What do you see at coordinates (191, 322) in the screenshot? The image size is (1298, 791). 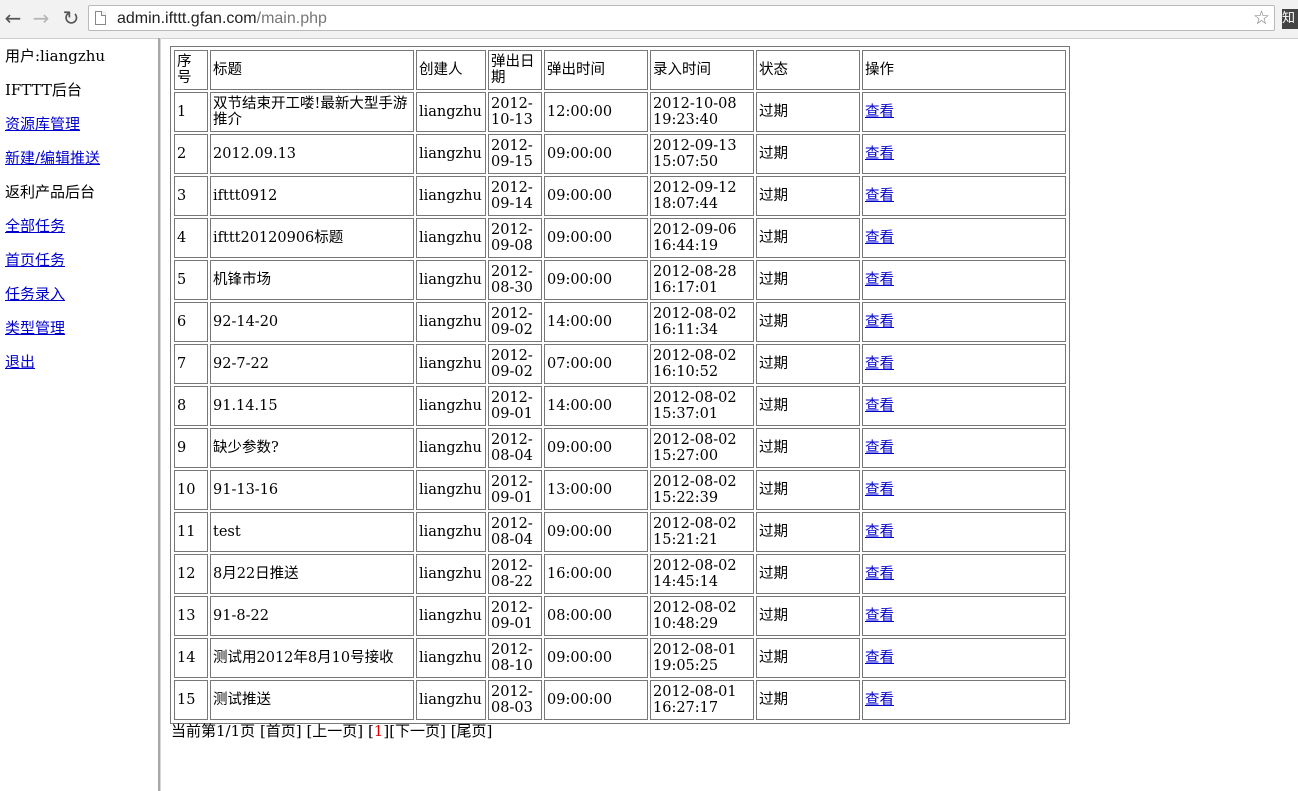 I see `cell-index: 6` at bounding box center [191, 322].